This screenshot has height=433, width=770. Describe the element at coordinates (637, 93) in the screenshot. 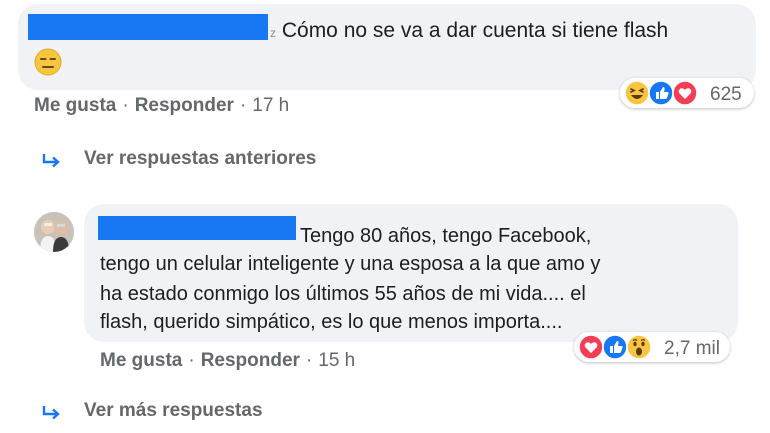

I see `haha-icon` at that location.